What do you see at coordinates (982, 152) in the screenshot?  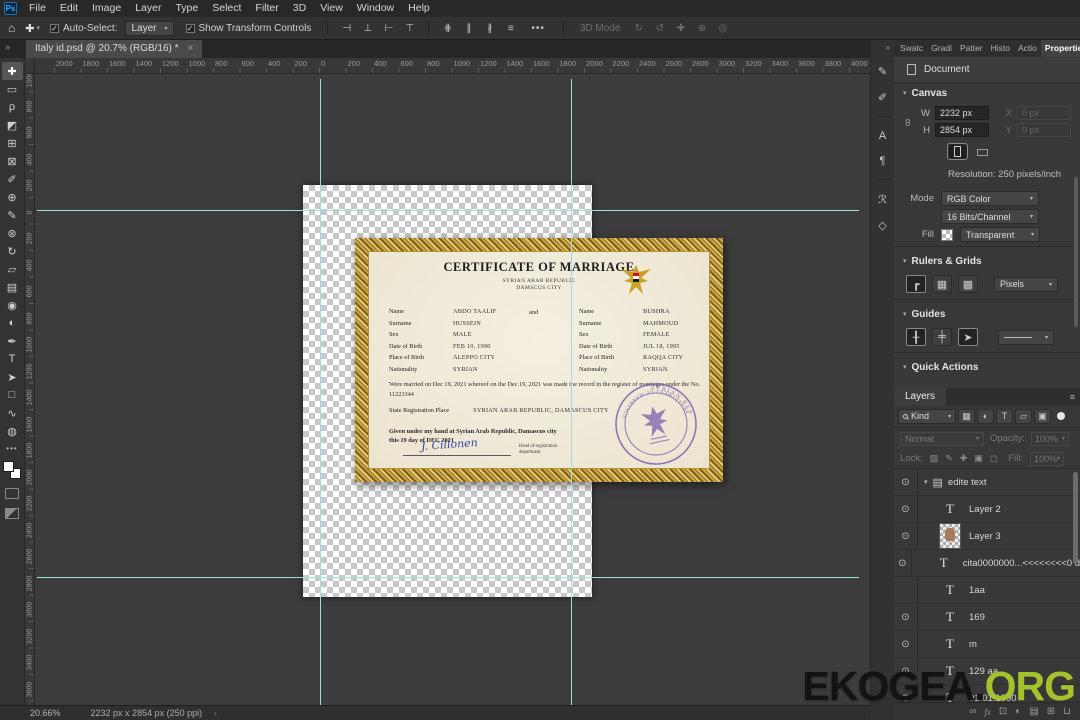 I see `landscape-orientation-button` at bounding box center [982, 152].